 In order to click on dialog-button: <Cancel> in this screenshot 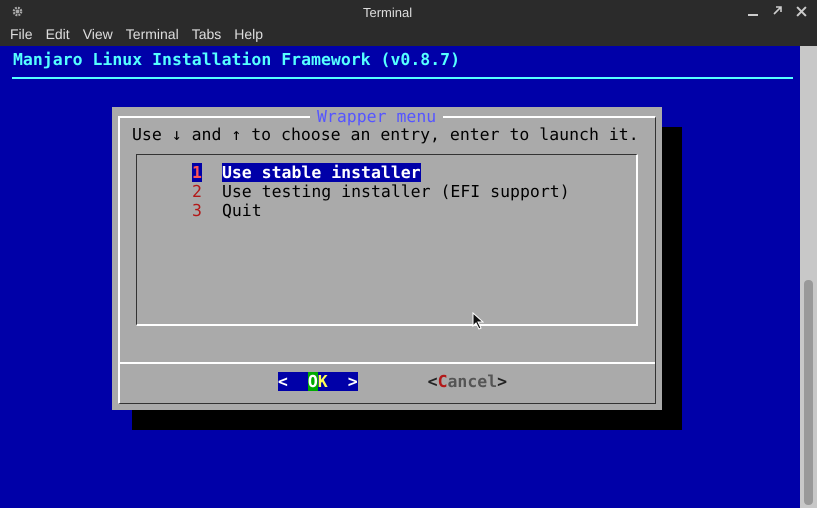, I will do `click(468, 381)`.